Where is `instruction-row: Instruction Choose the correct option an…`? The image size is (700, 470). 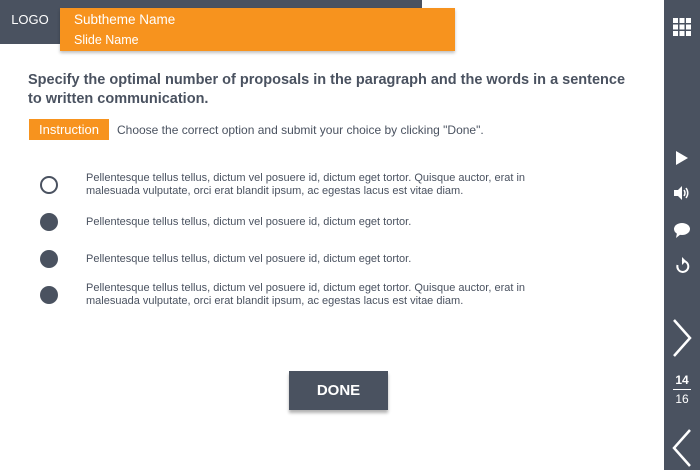 instruction-row: Instruction Choose the correct option an… is located at coordinates (256, 129).